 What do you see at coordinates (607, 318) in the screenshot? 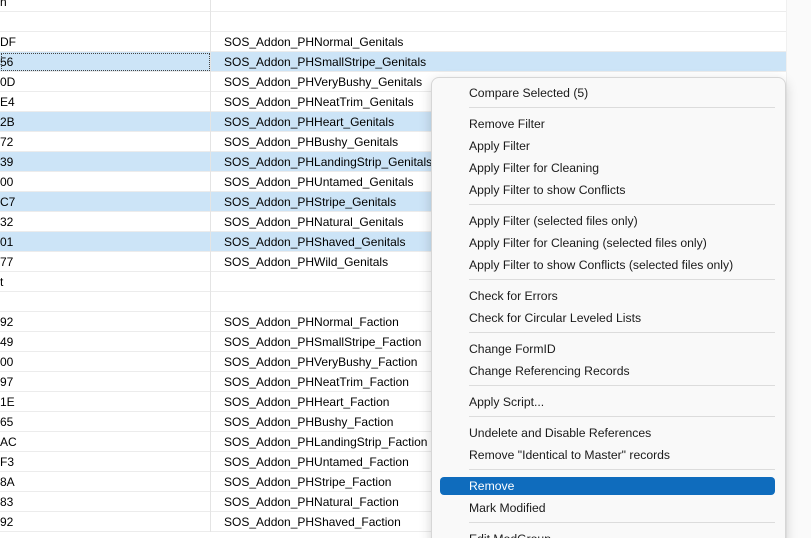
I see `menu-check-circular-leveled-lists: Check for Circular Leveled Lists` at bounding box center [607, 318].